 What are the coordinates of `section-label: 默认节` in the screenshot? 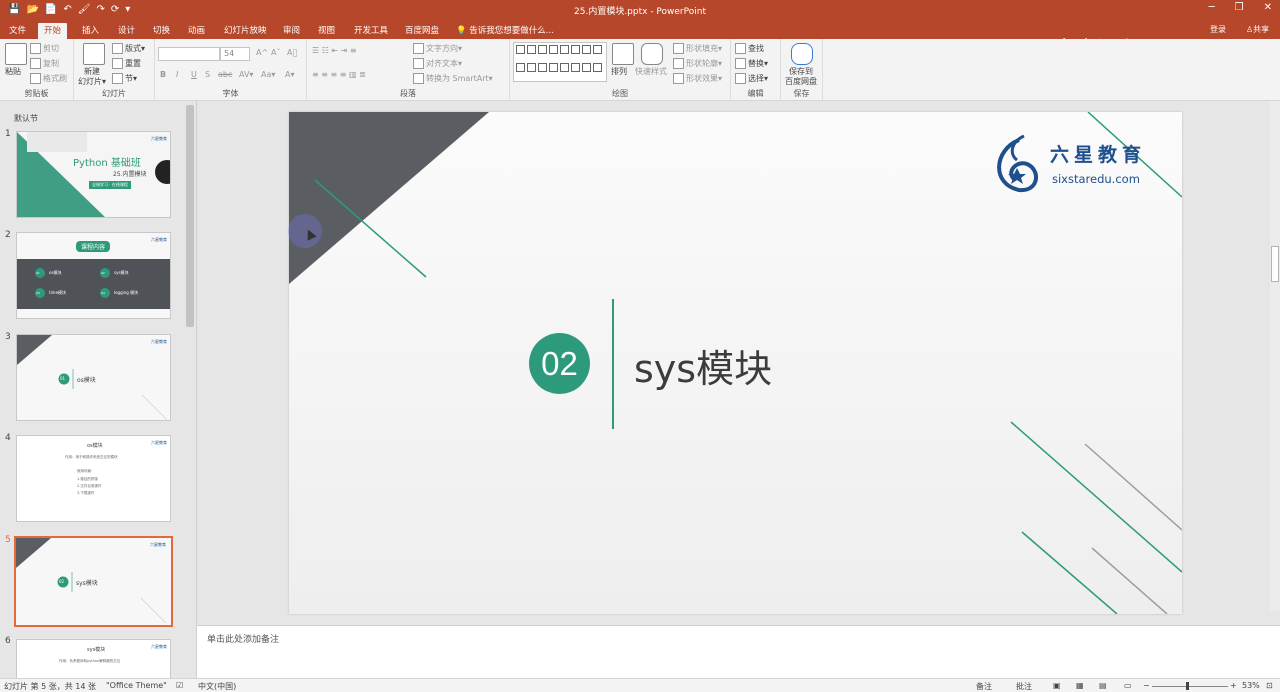 It's located at (26, 118).